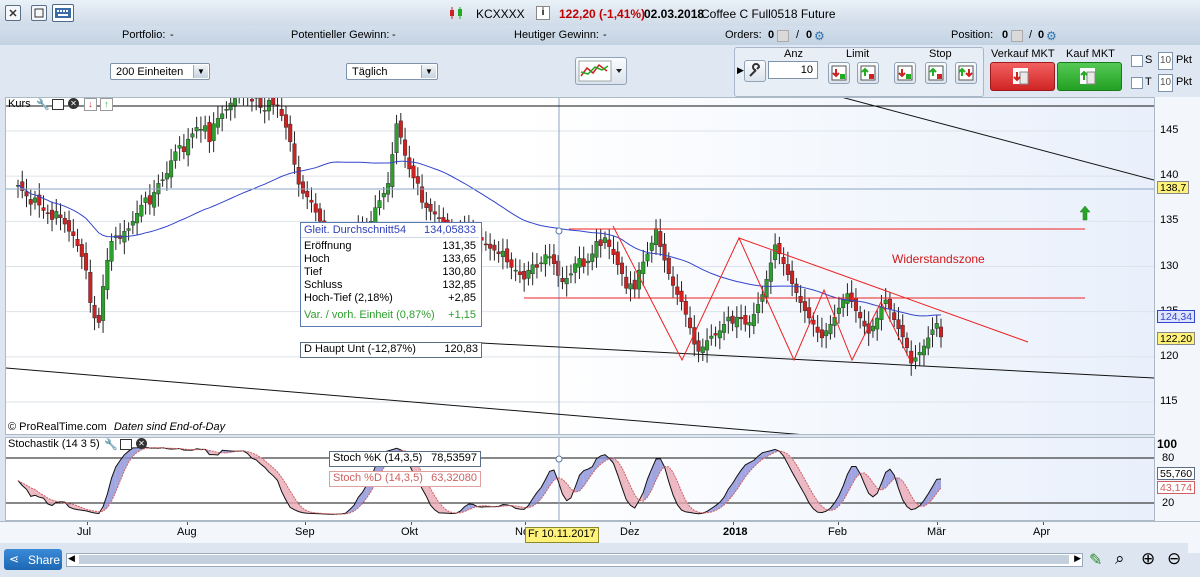  I want to click on zoom-select-icon: ⌕, so click(1120, 559).